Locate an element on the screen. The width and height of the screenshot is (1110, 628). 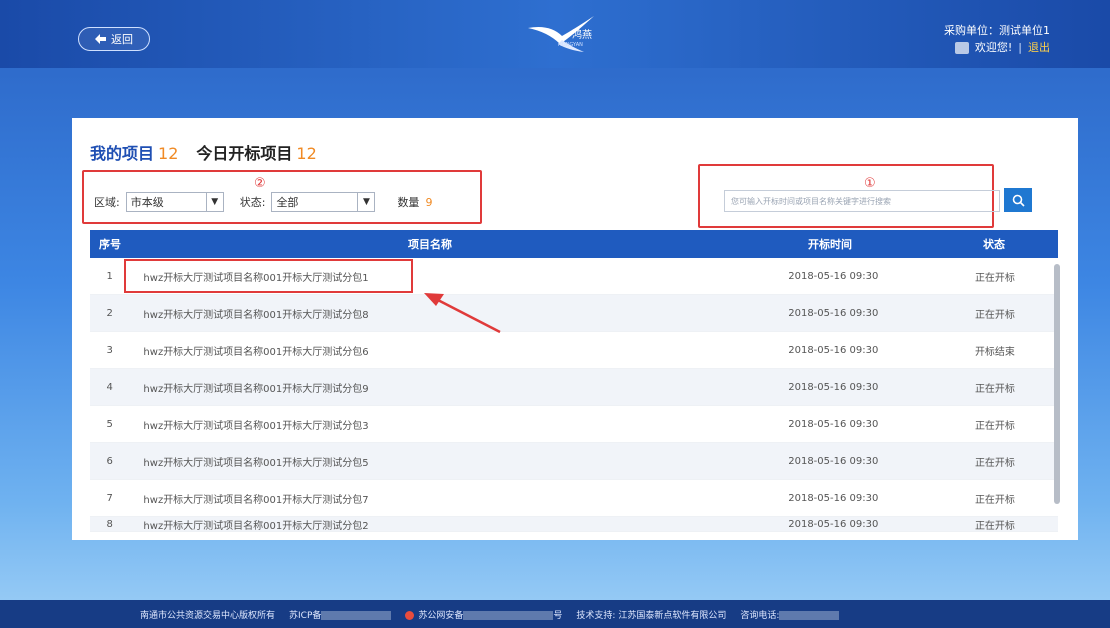
unit-label: 采购单位：测试单位1 is located at coordinates (997, 30).